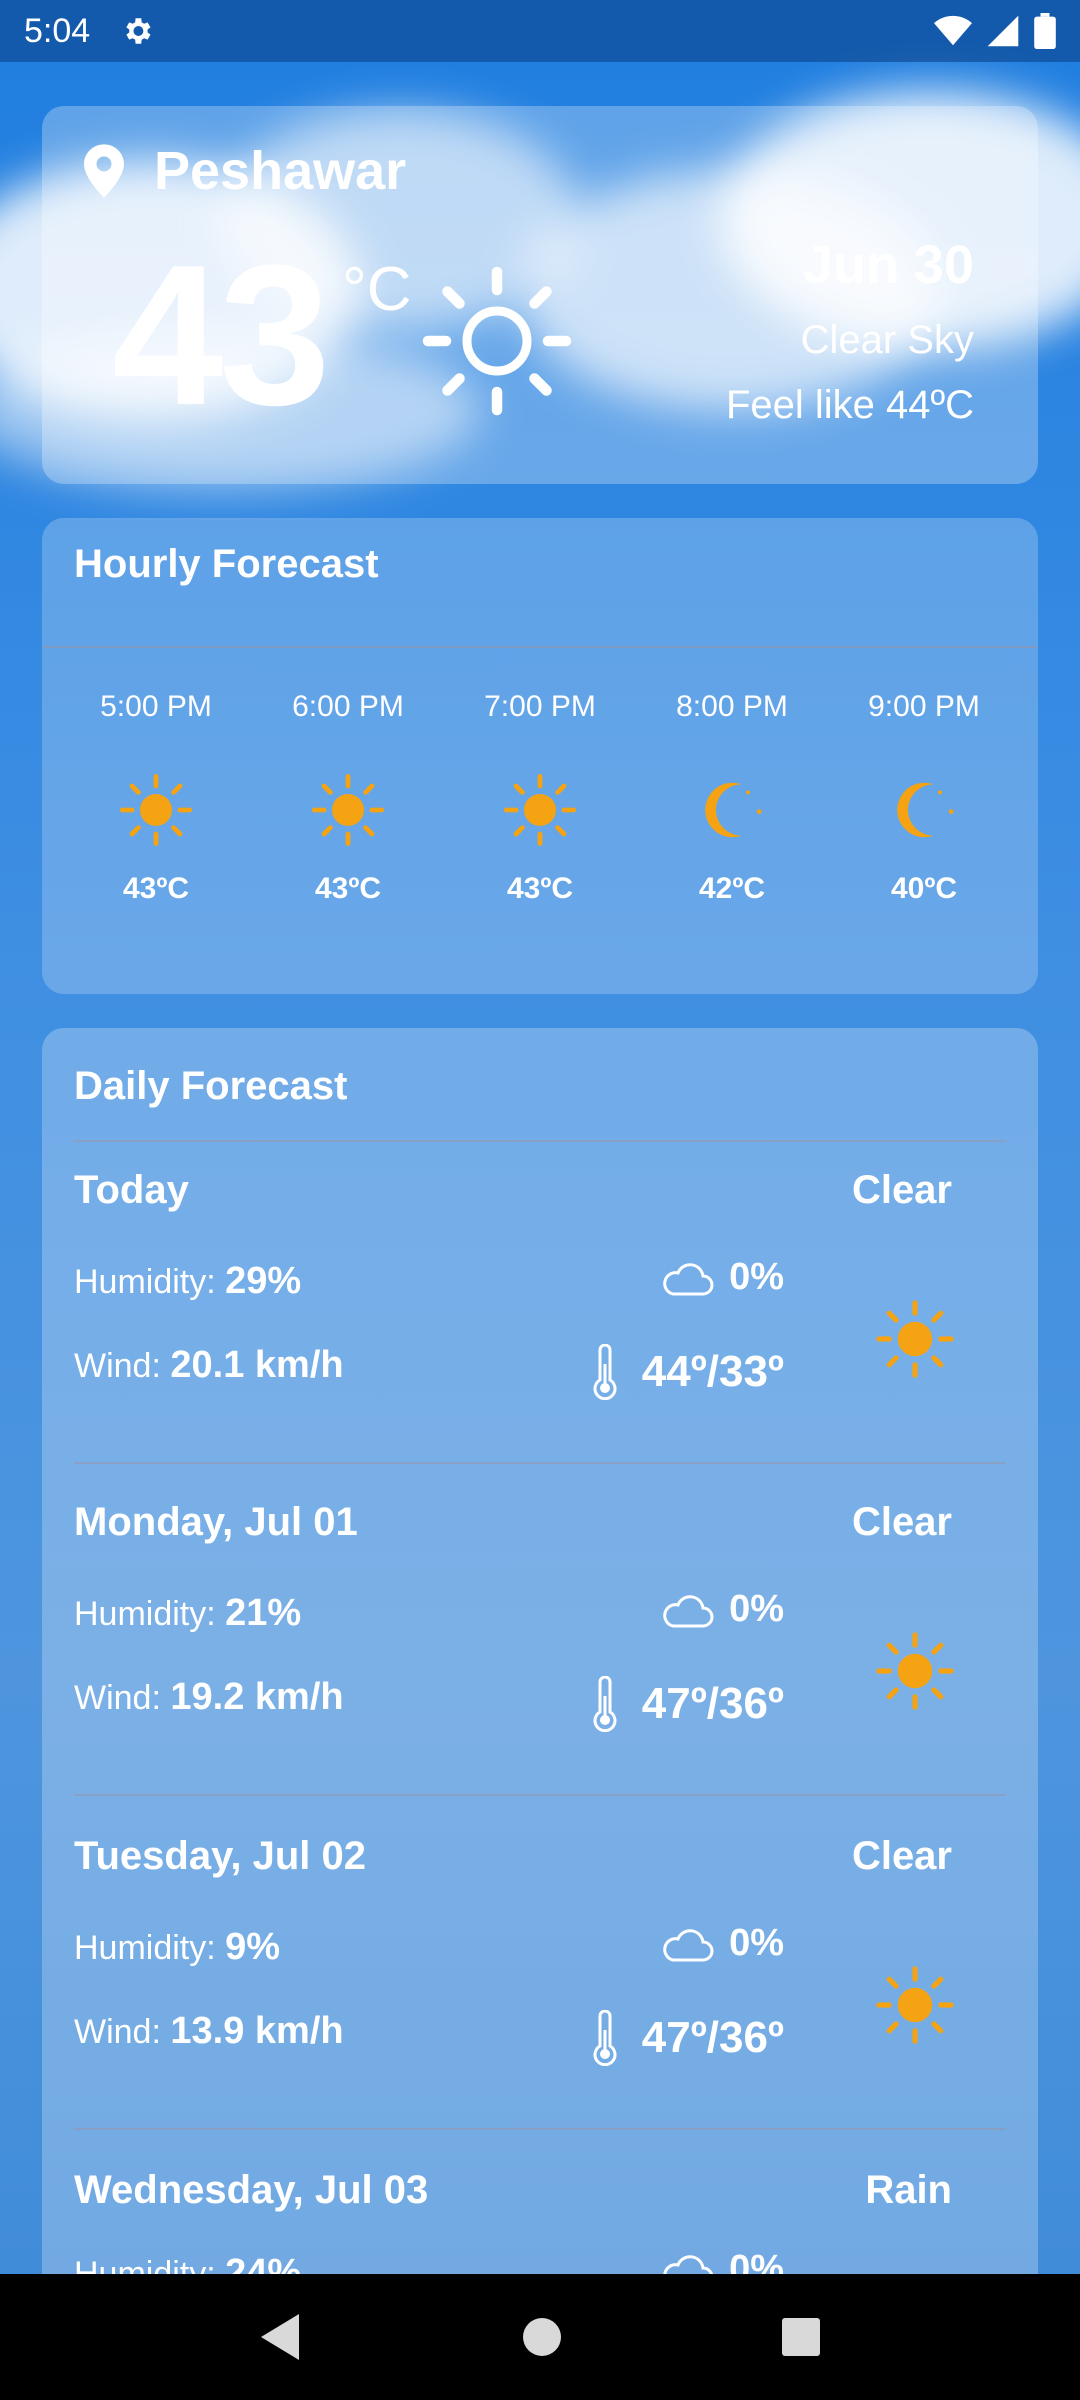 This screenshot has height=2400, width=1080. I want to click on hour-temp: 40ºC, so click(924, 888).